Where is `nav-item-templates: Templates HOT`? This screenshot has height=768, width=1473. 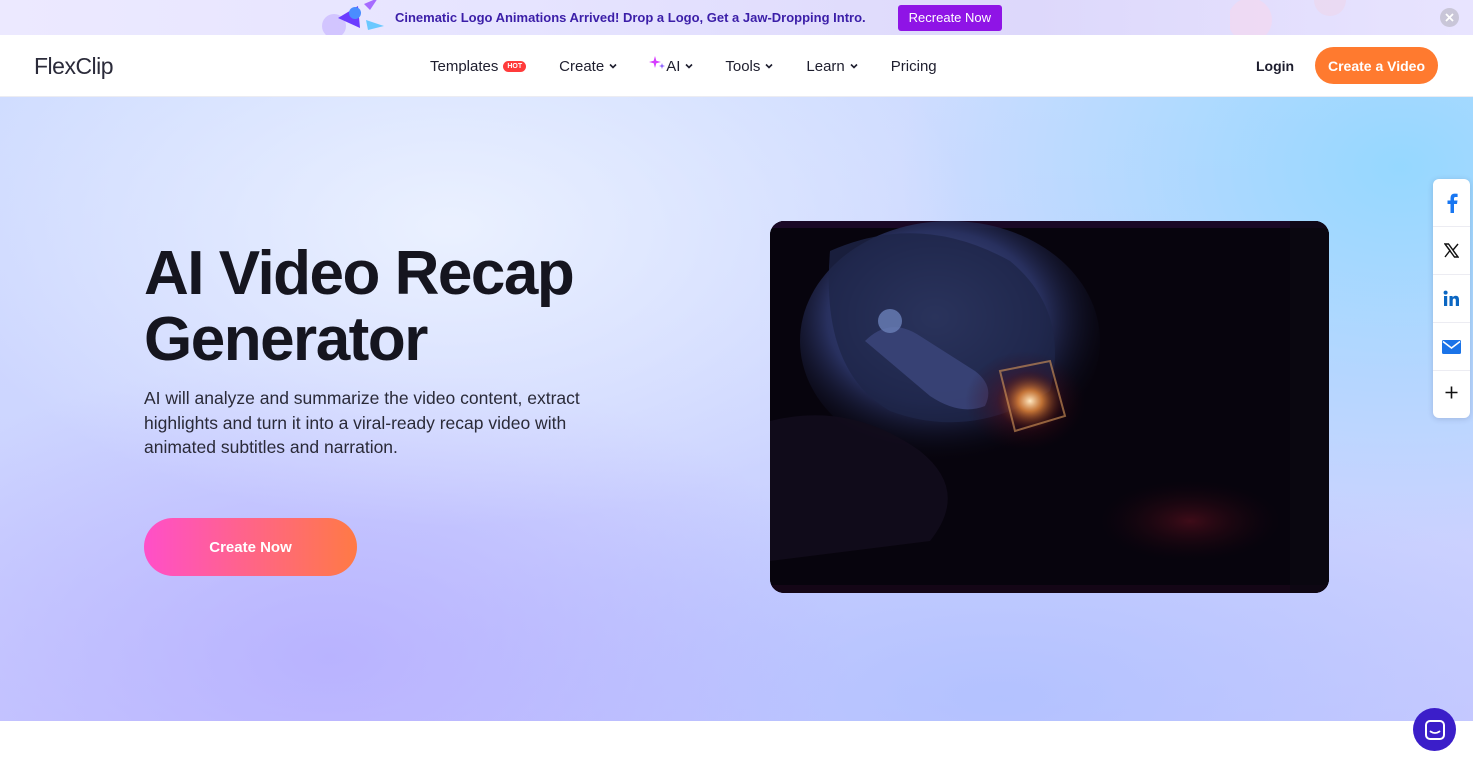
nav-item-templates: Templates HOT is located at coordinates (478, 66).